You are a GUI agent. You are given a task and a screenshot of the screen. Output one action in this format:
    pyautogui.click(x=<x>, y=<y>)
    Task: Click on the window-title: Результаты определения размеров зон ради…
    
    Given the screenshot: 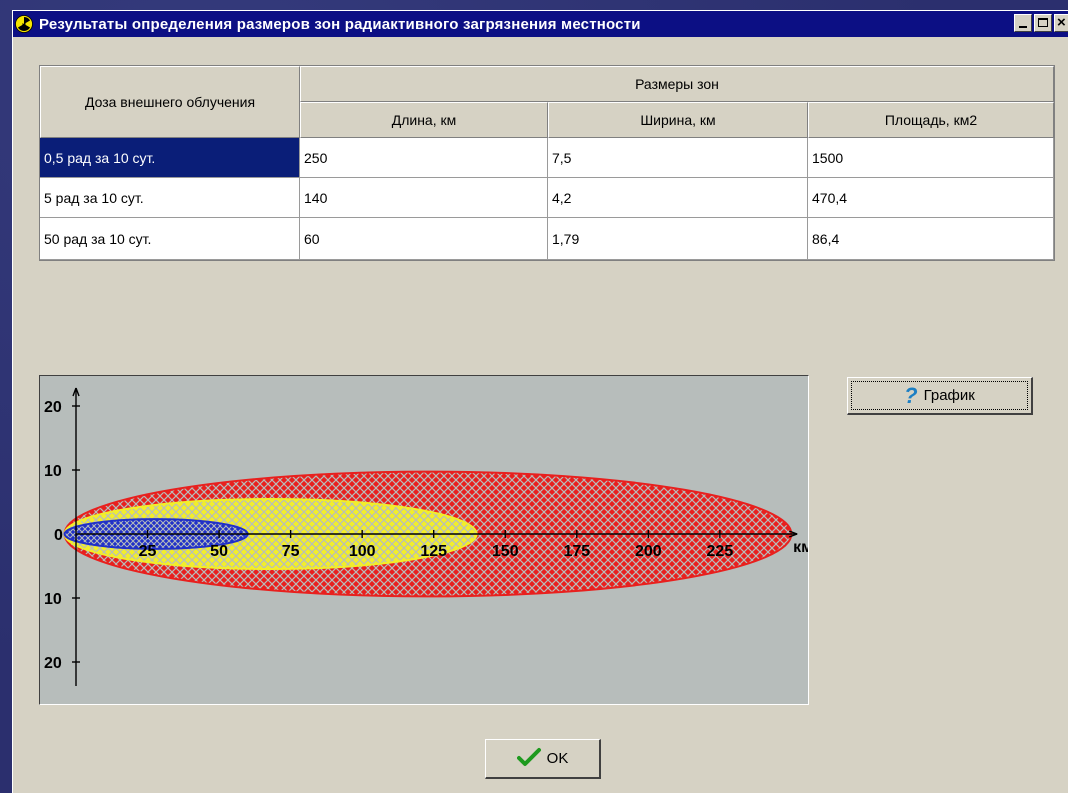 What is the action you would take?
    pyautogui.click(x=340, y=24)
    